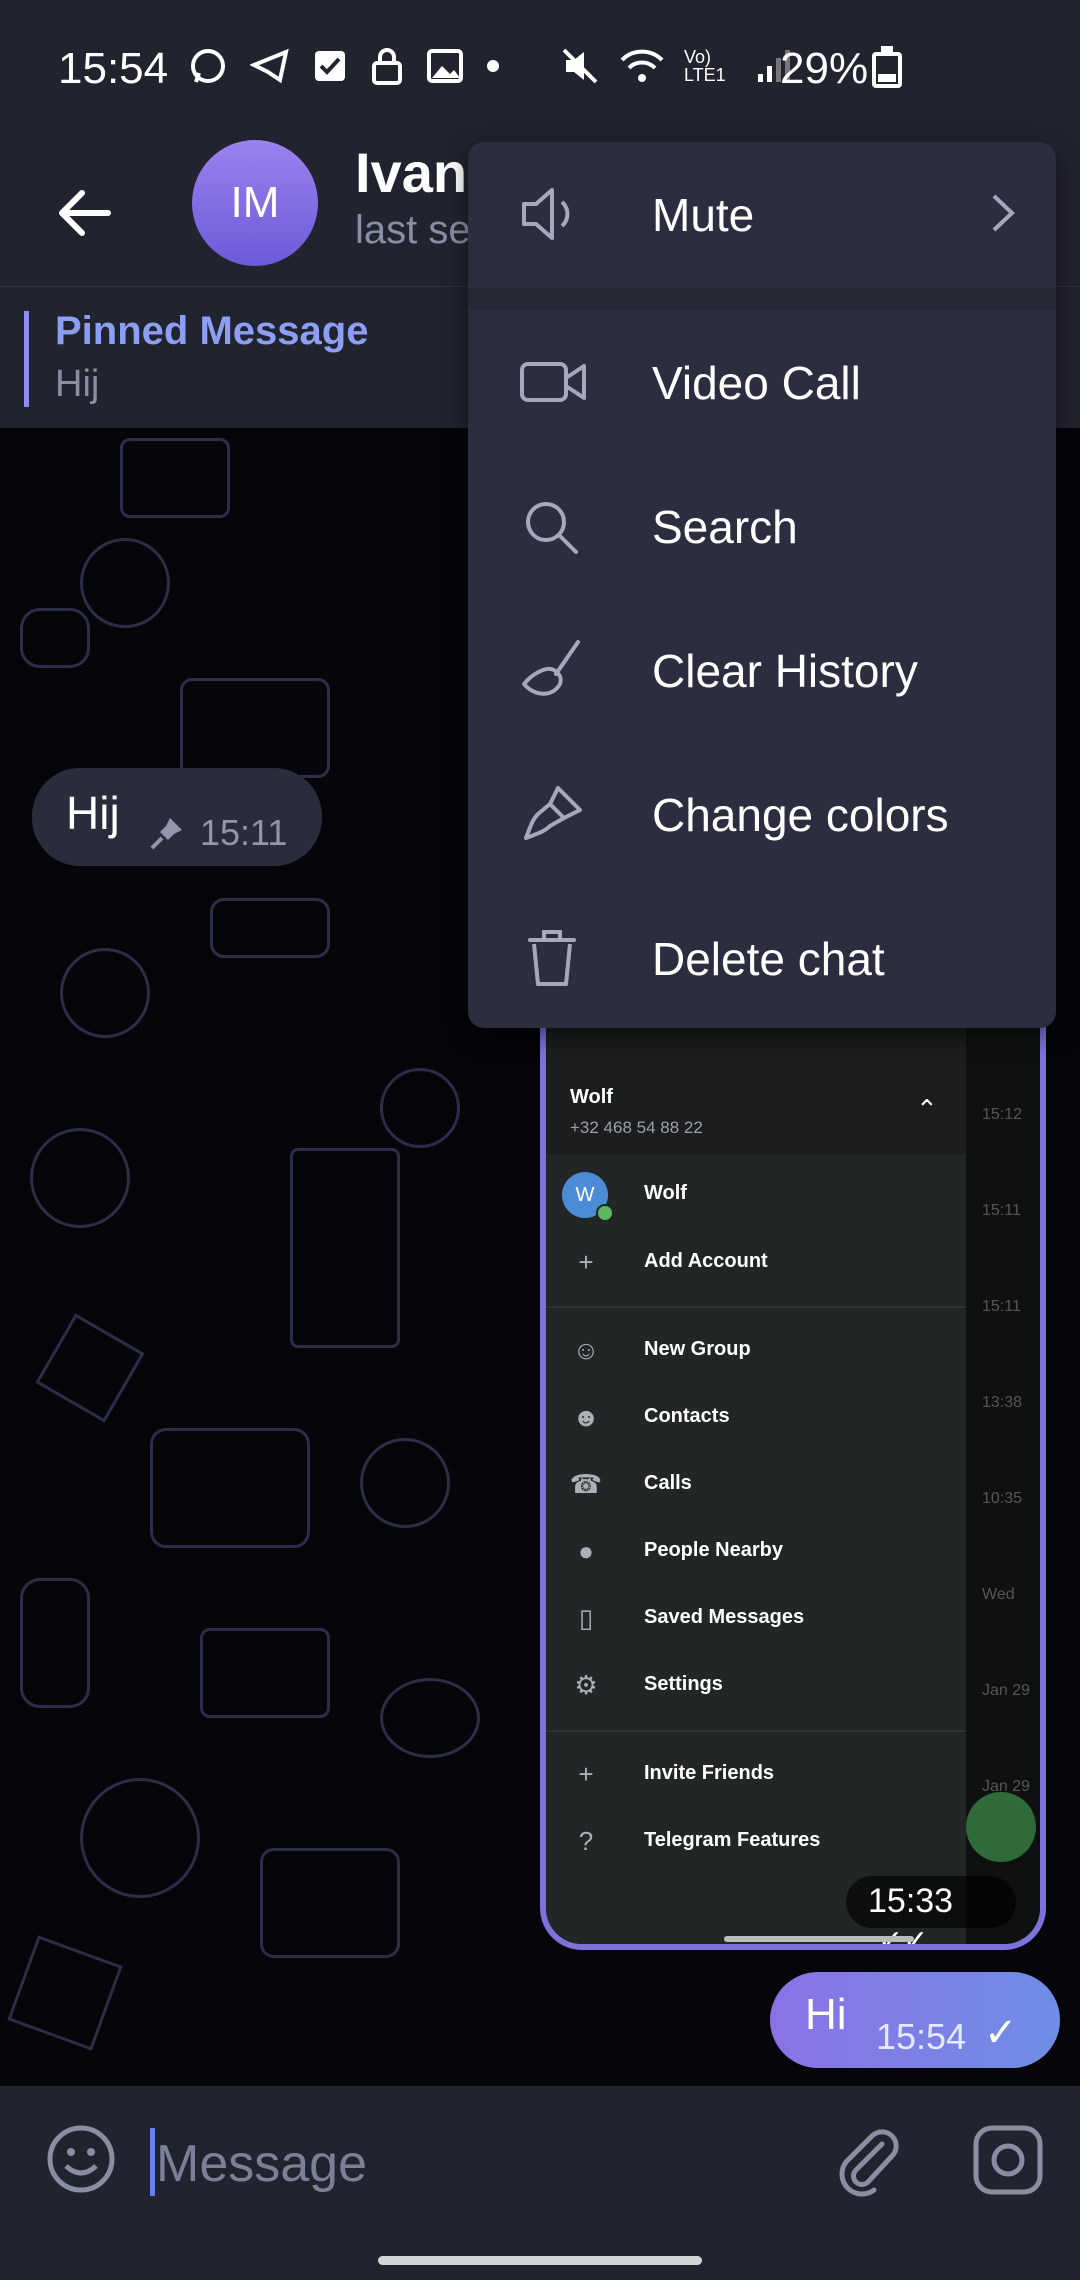 The image size is (1080, 2280). Describe the element at coordinates (762, 814) in the screenshot. I see `menu-item-change-colors: Change colors` at that location.